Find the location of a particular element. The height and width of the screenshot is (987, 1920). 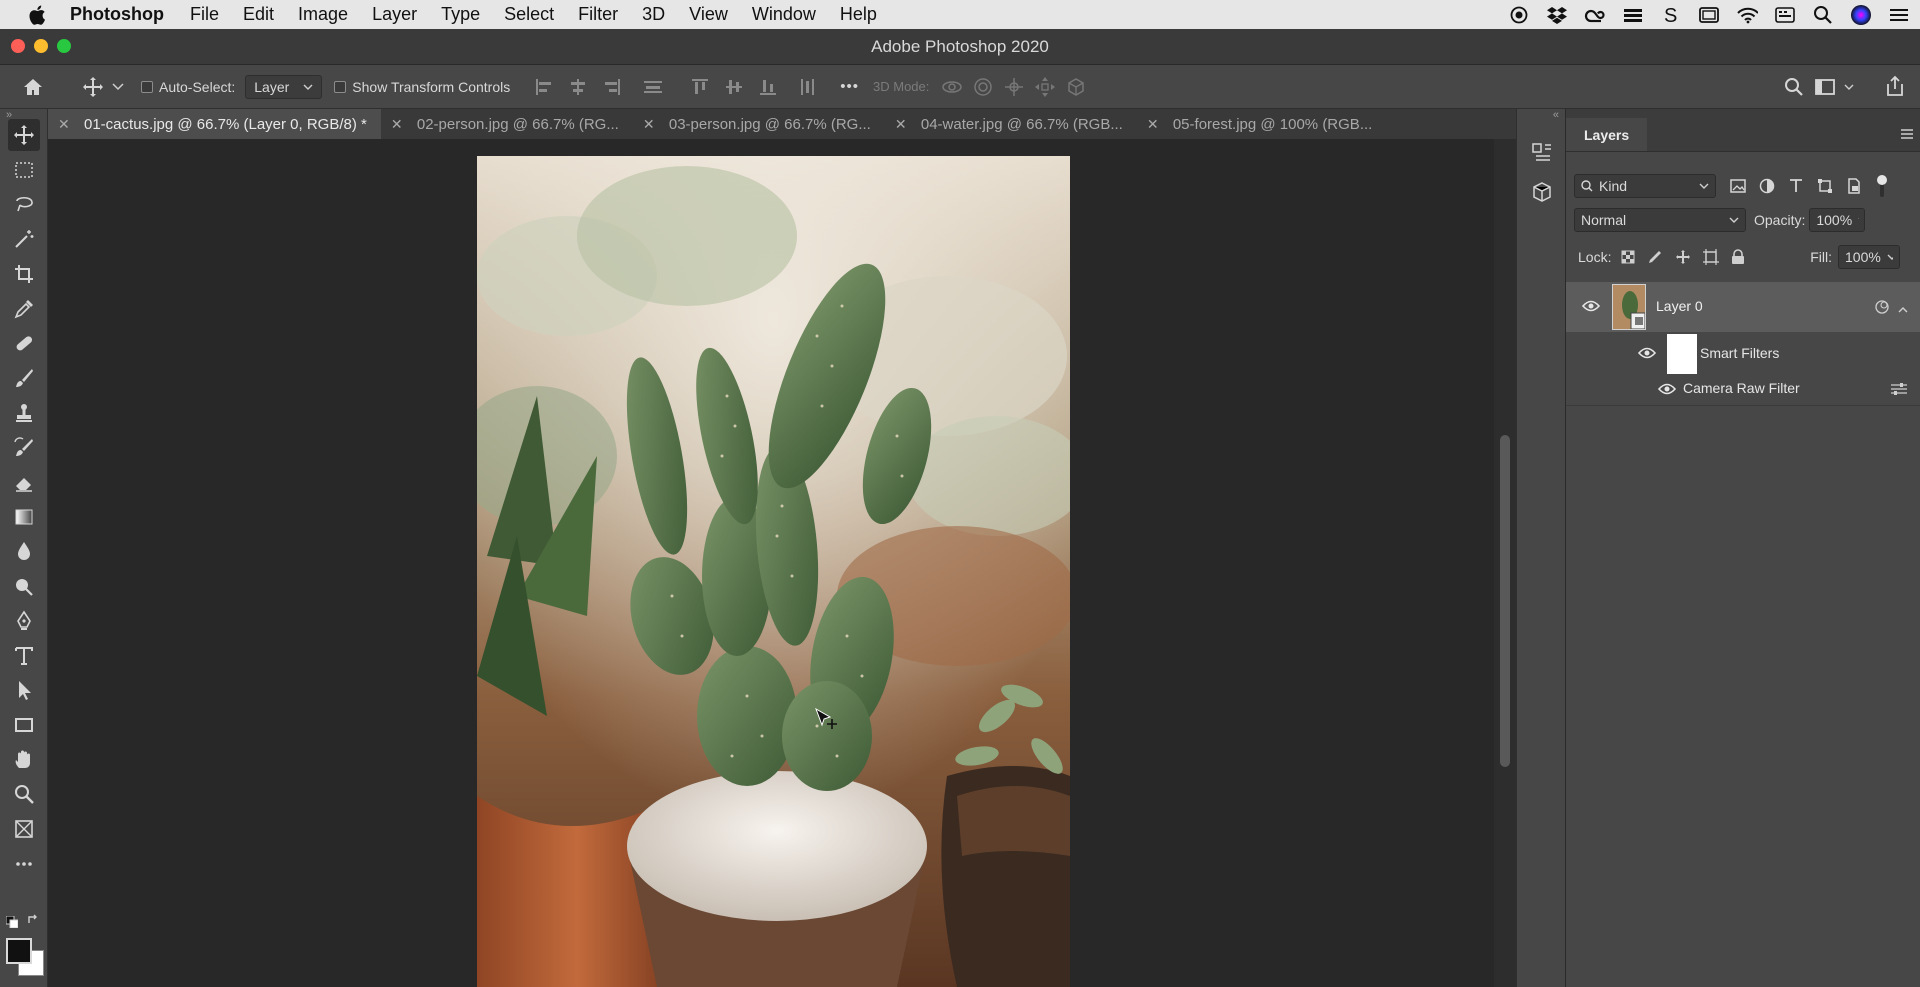

healing-brush-tool-button is located at coordinates (24, 343).